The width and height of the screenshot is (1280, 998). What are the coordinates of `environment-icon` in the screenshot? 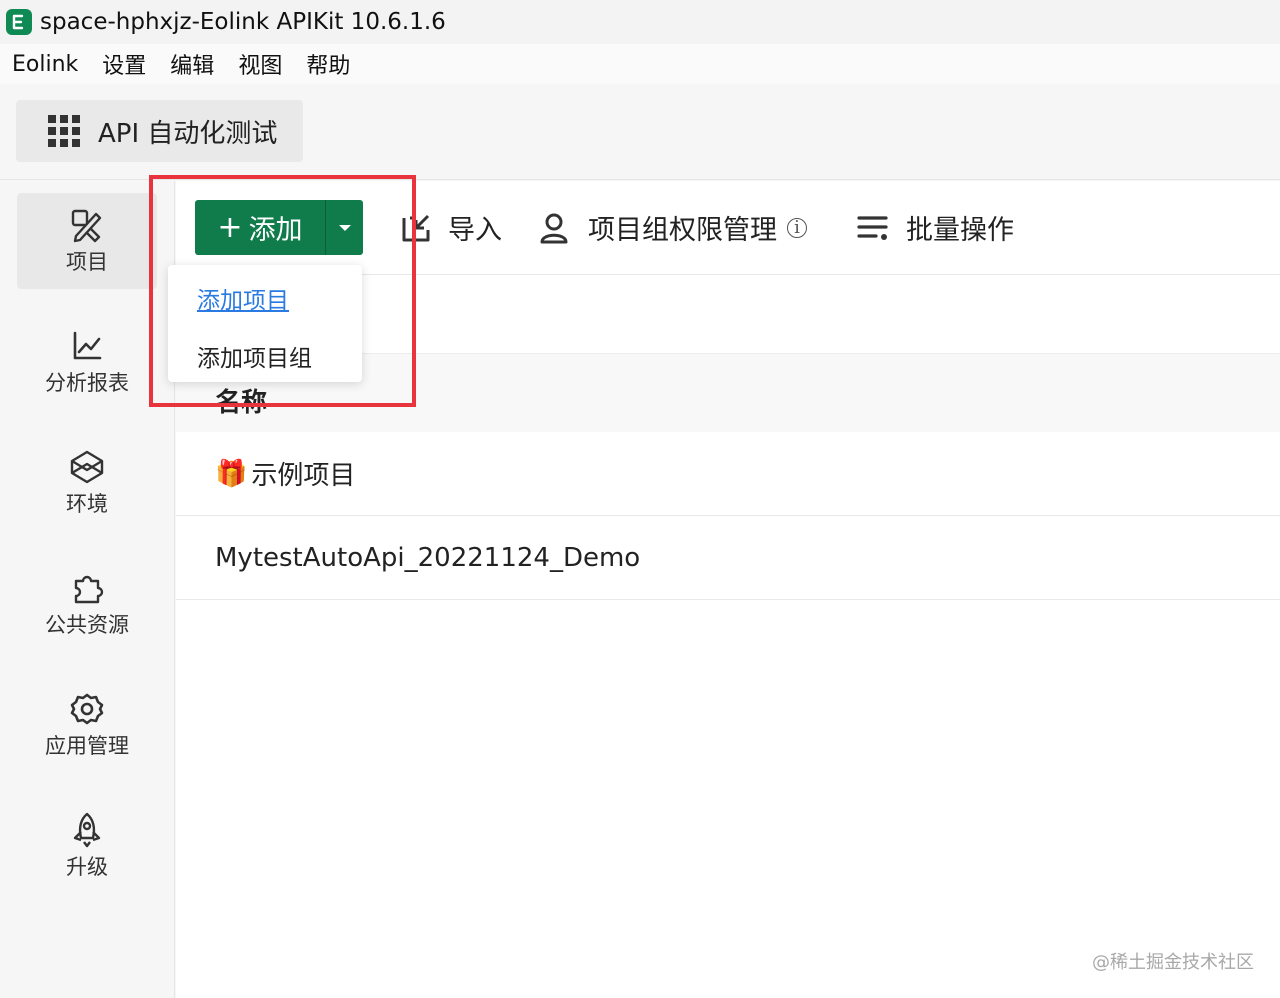 It's located at (87, 467).